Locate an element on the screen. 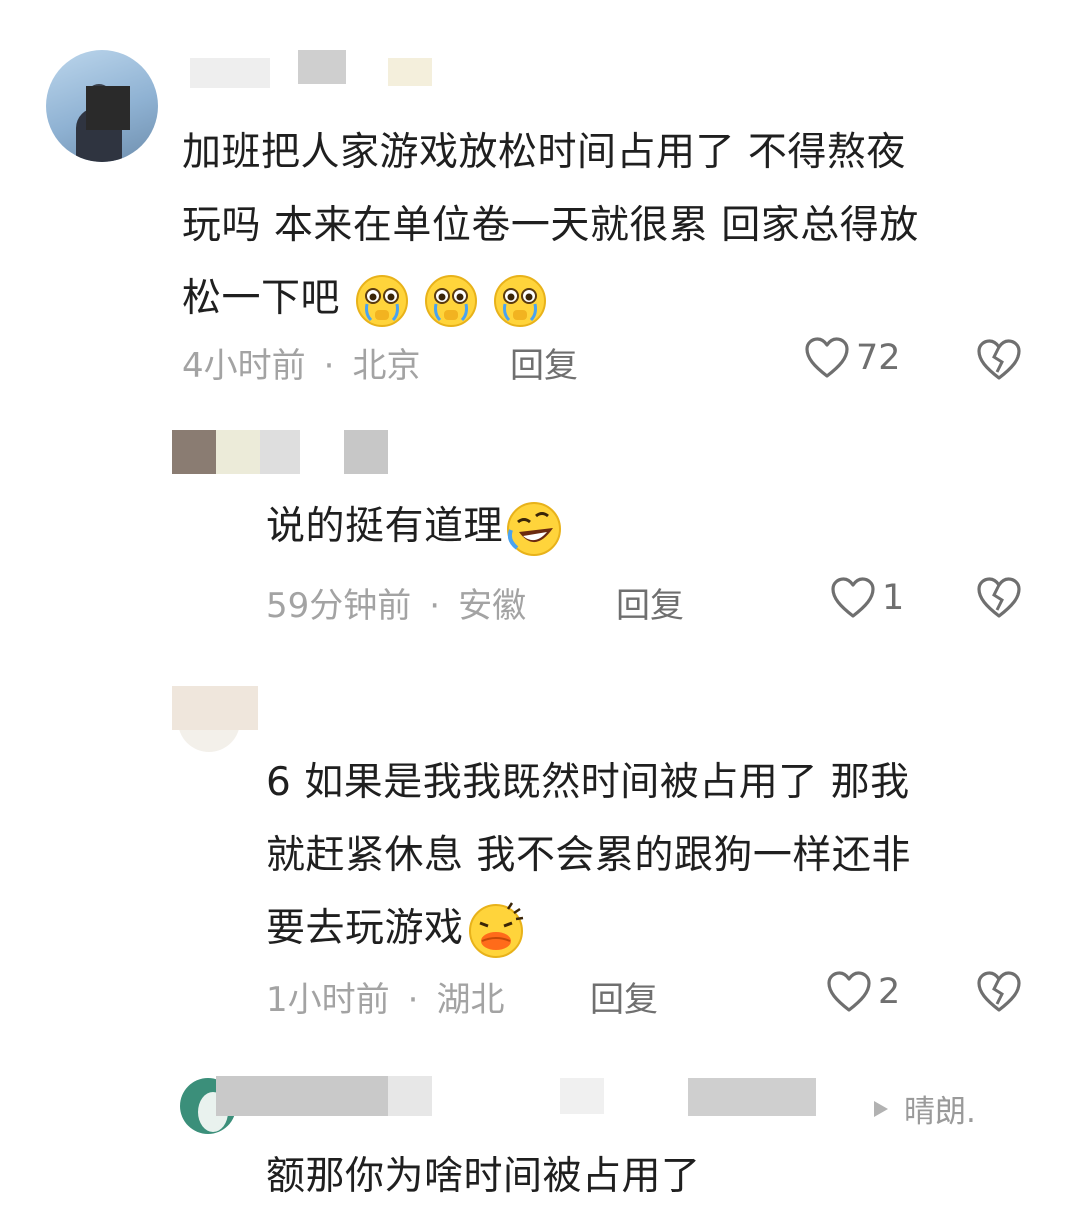  like-button: 1 is located at coordinates (867, 598).